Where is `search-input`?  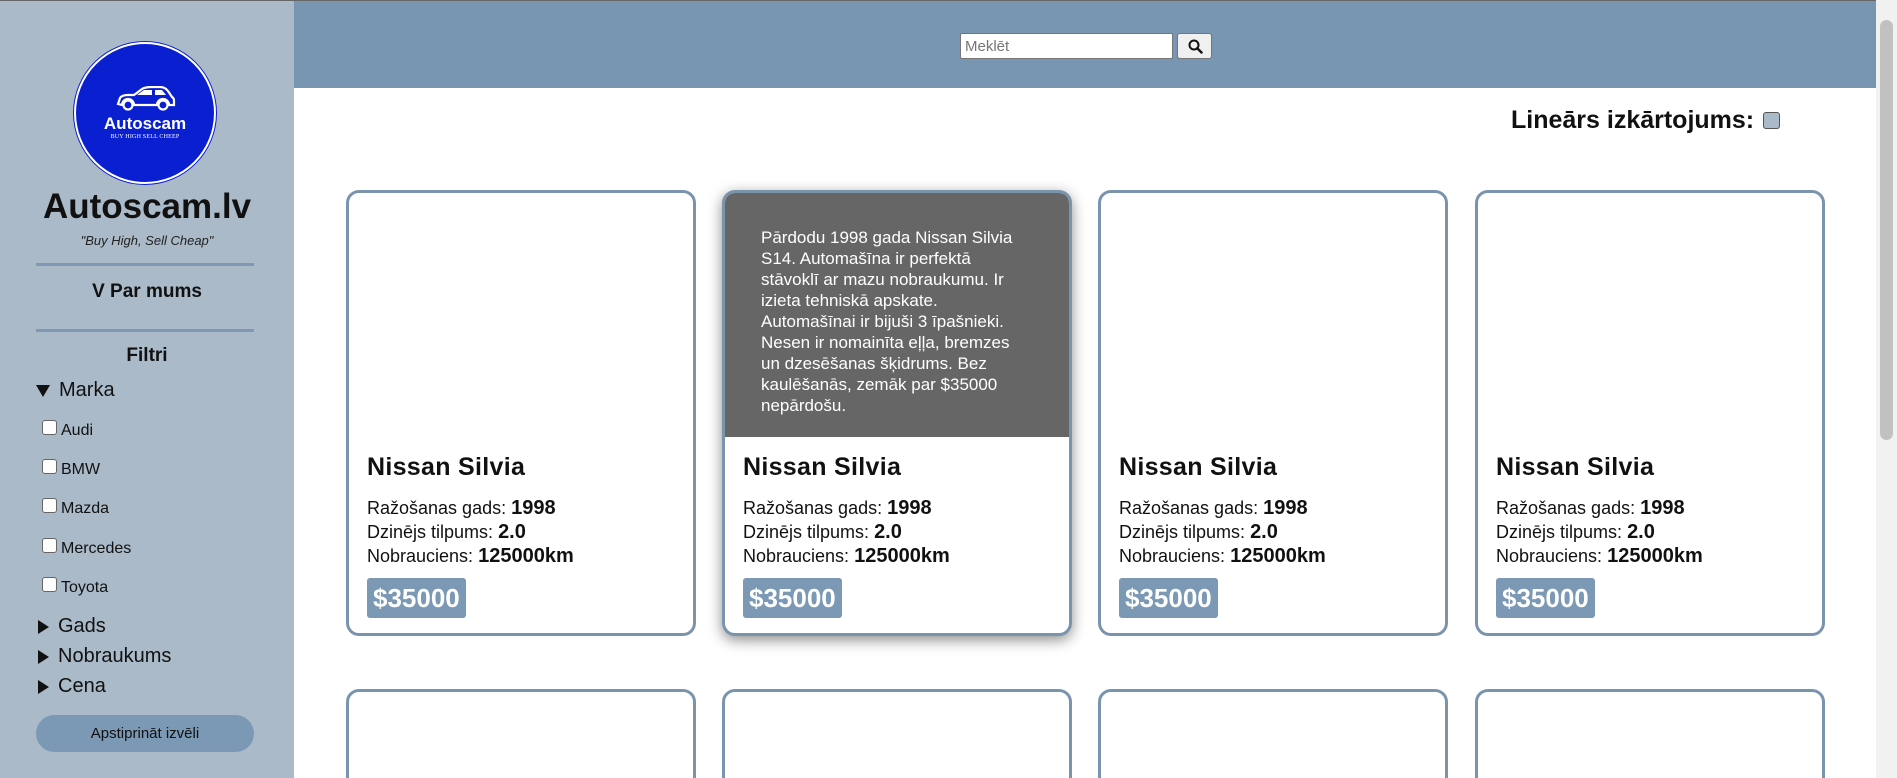
search-input is located at coordinates (1066, 46).